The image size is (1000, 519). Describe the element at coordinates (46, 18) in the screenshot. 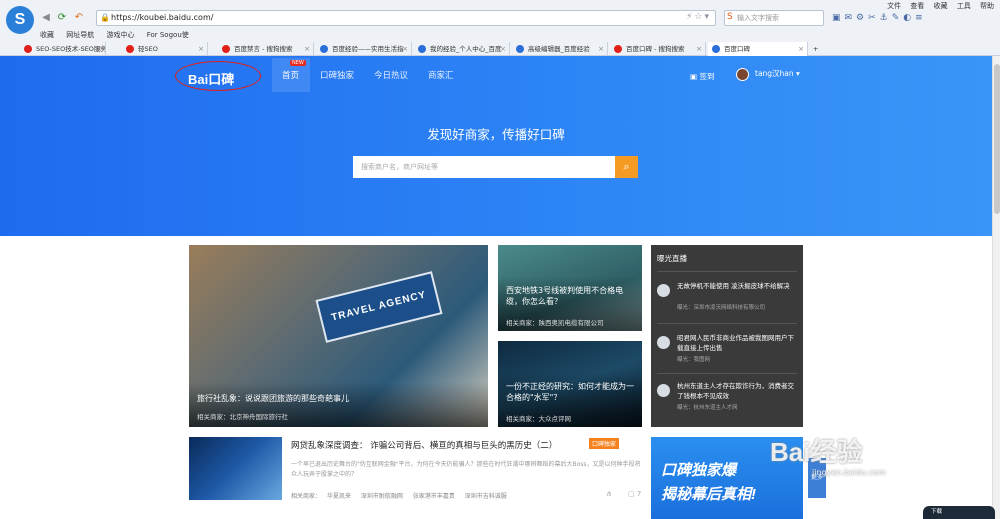

I see `back-icon: ◀` at that location.